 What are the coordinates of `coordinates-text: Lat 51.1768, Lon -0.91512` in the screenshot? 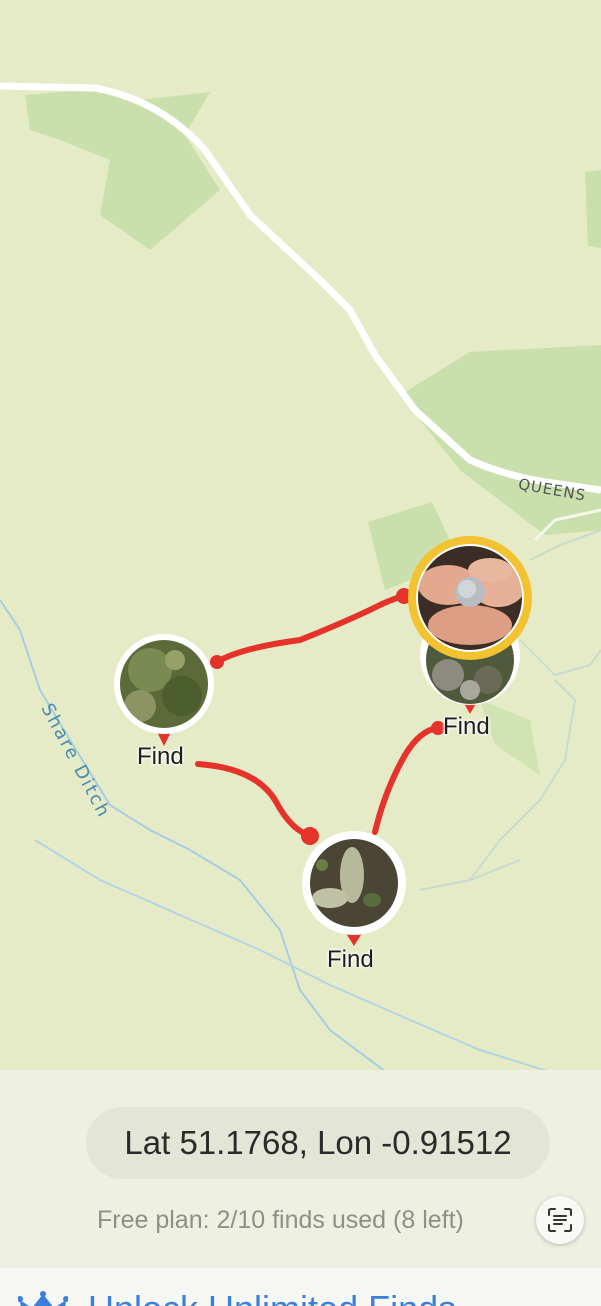 It's located at (318, 1142).